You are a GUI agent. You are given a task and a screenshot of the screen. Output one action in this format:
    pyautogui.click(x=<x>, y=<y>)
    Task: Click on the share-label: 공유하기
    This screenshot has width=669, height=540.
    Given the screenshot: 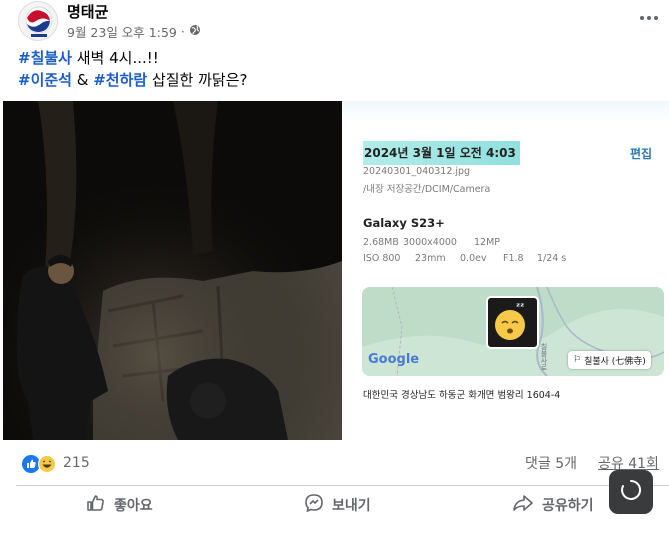 What is the action you would take?
    pyautogui.click(x=568, y=506)
    